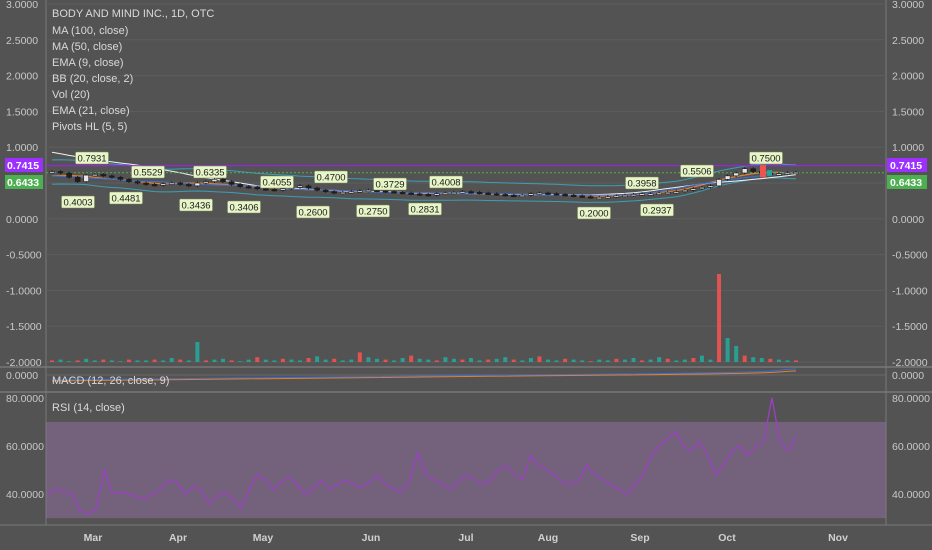 This screenshot has width=932, height=550. What do you see at coordinates (838, 538) in the screenshot?
I see `time-axis-label: Nov` at bounding box center [838, 538].